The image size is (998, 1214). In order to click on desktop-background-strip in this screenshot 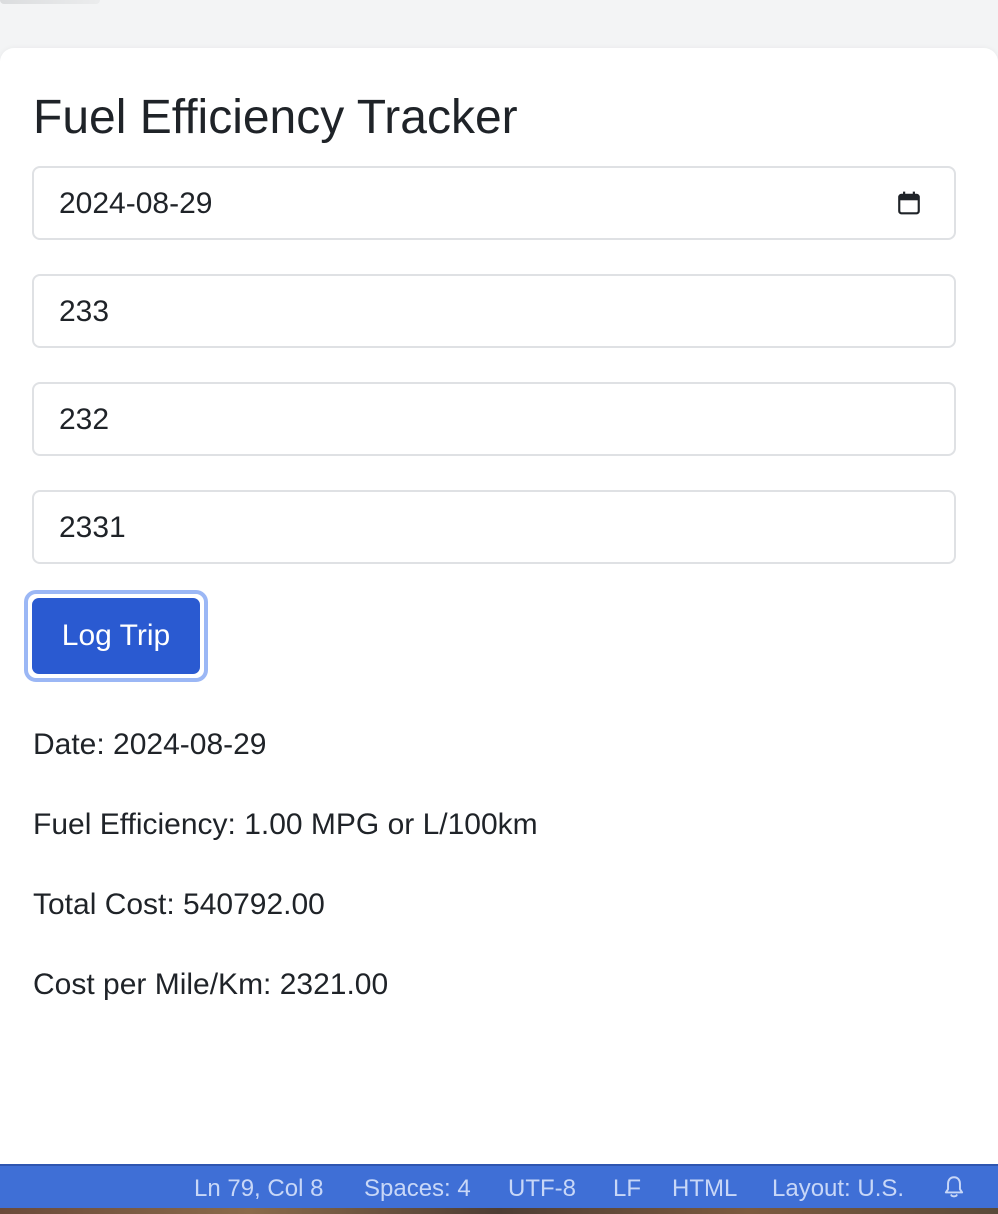, I will do `click(499, 1211)`.